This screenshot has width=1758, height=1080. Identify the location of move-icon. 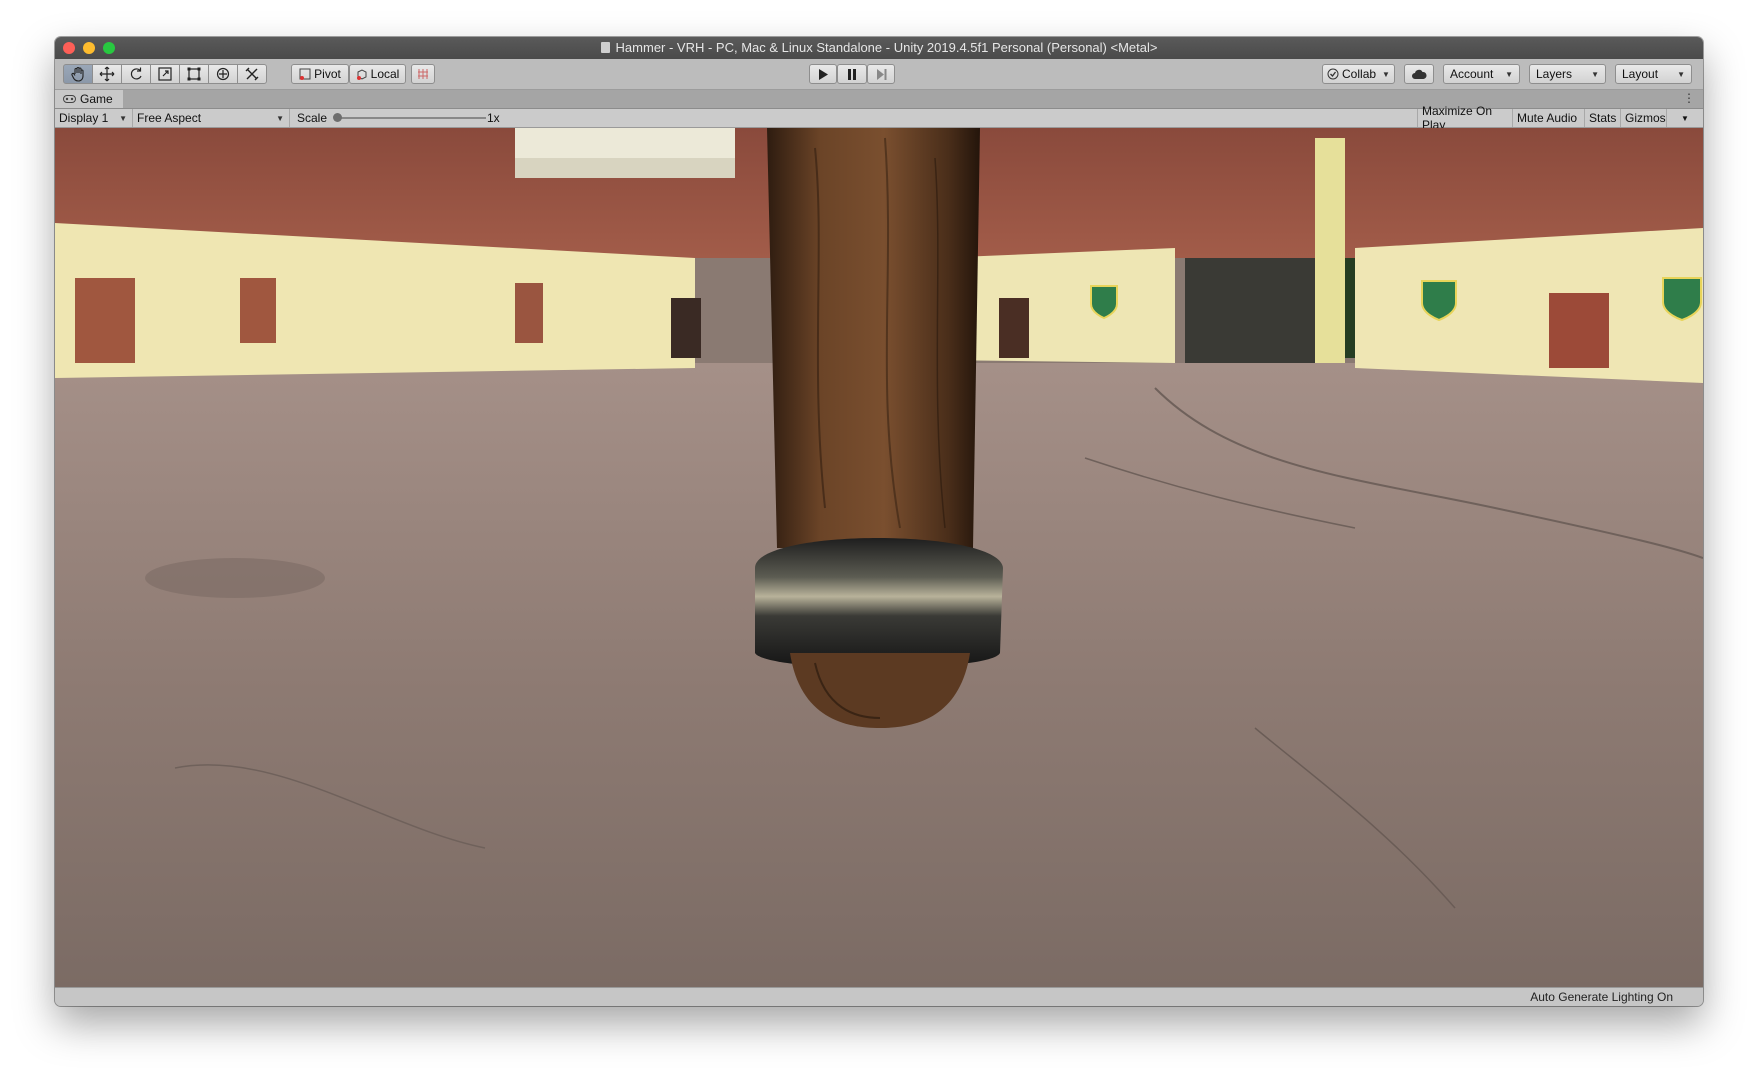
(107, 74).